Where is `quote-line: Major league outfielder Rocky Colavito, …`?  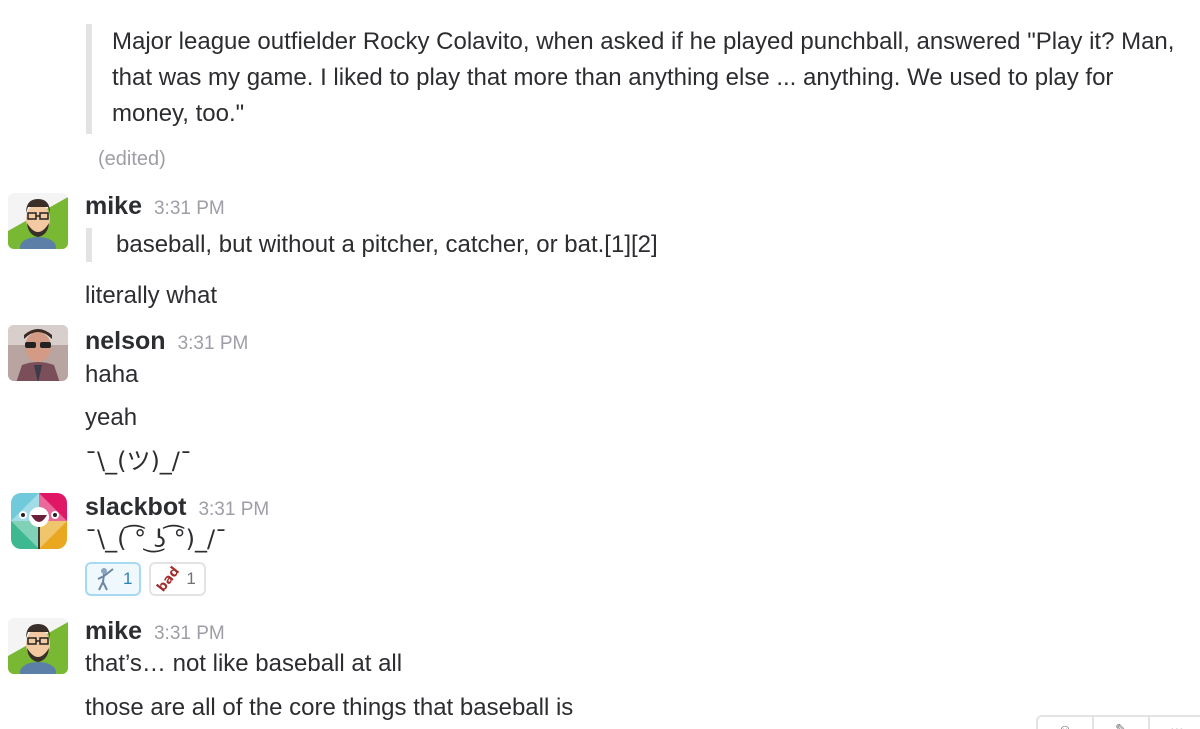 quote-line: Major league outfielder Rocky Colavito, … is located at coordinates (643, 41).